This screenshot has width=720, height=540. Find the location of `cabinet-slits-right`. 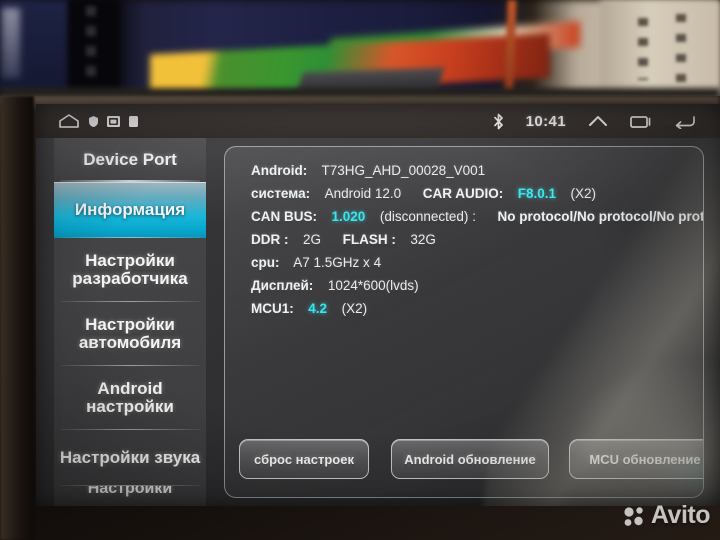

cabinet-slits-right is located at coordinates (681, 49).